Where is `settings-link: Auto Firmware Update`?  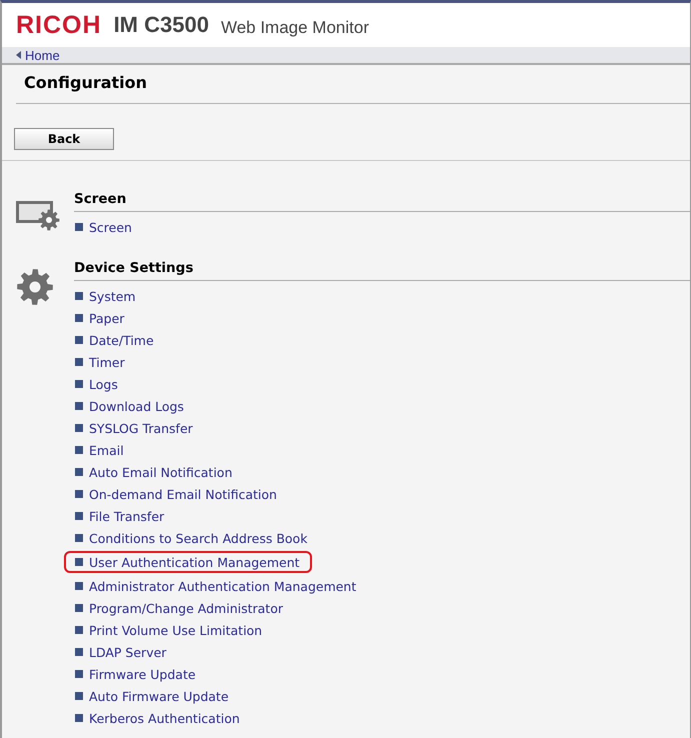 settings-link: Auto Firmware Update is located at coordinates (151, 696).